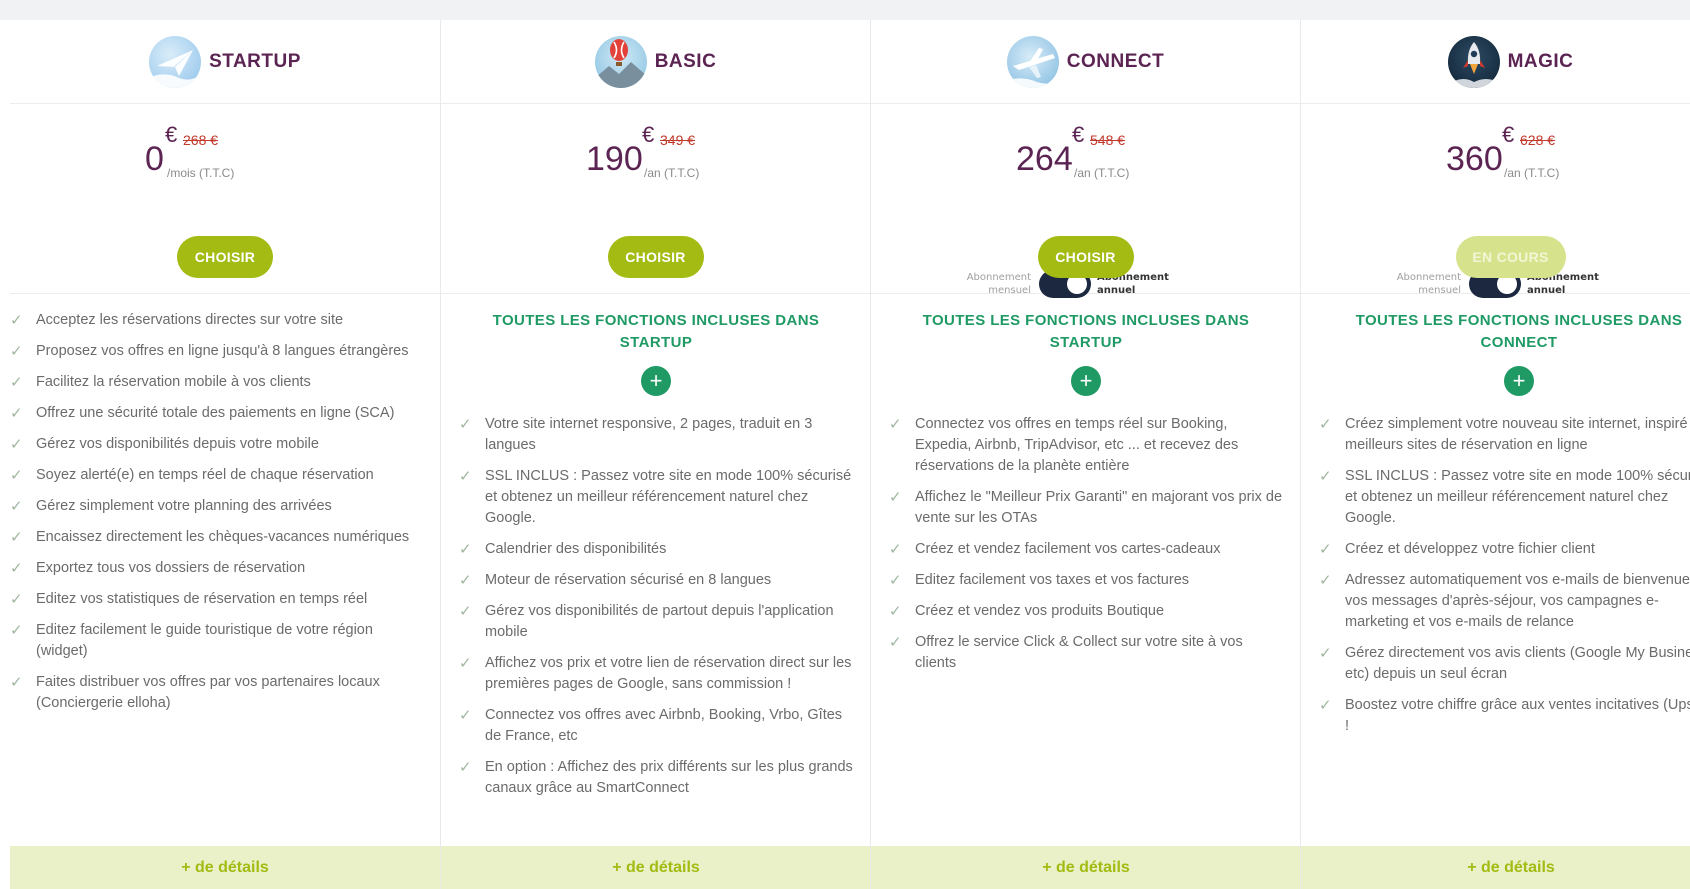 This screenshot has width=1690, height=889. I want to click on price-amount: 264, so click(1044, 159).